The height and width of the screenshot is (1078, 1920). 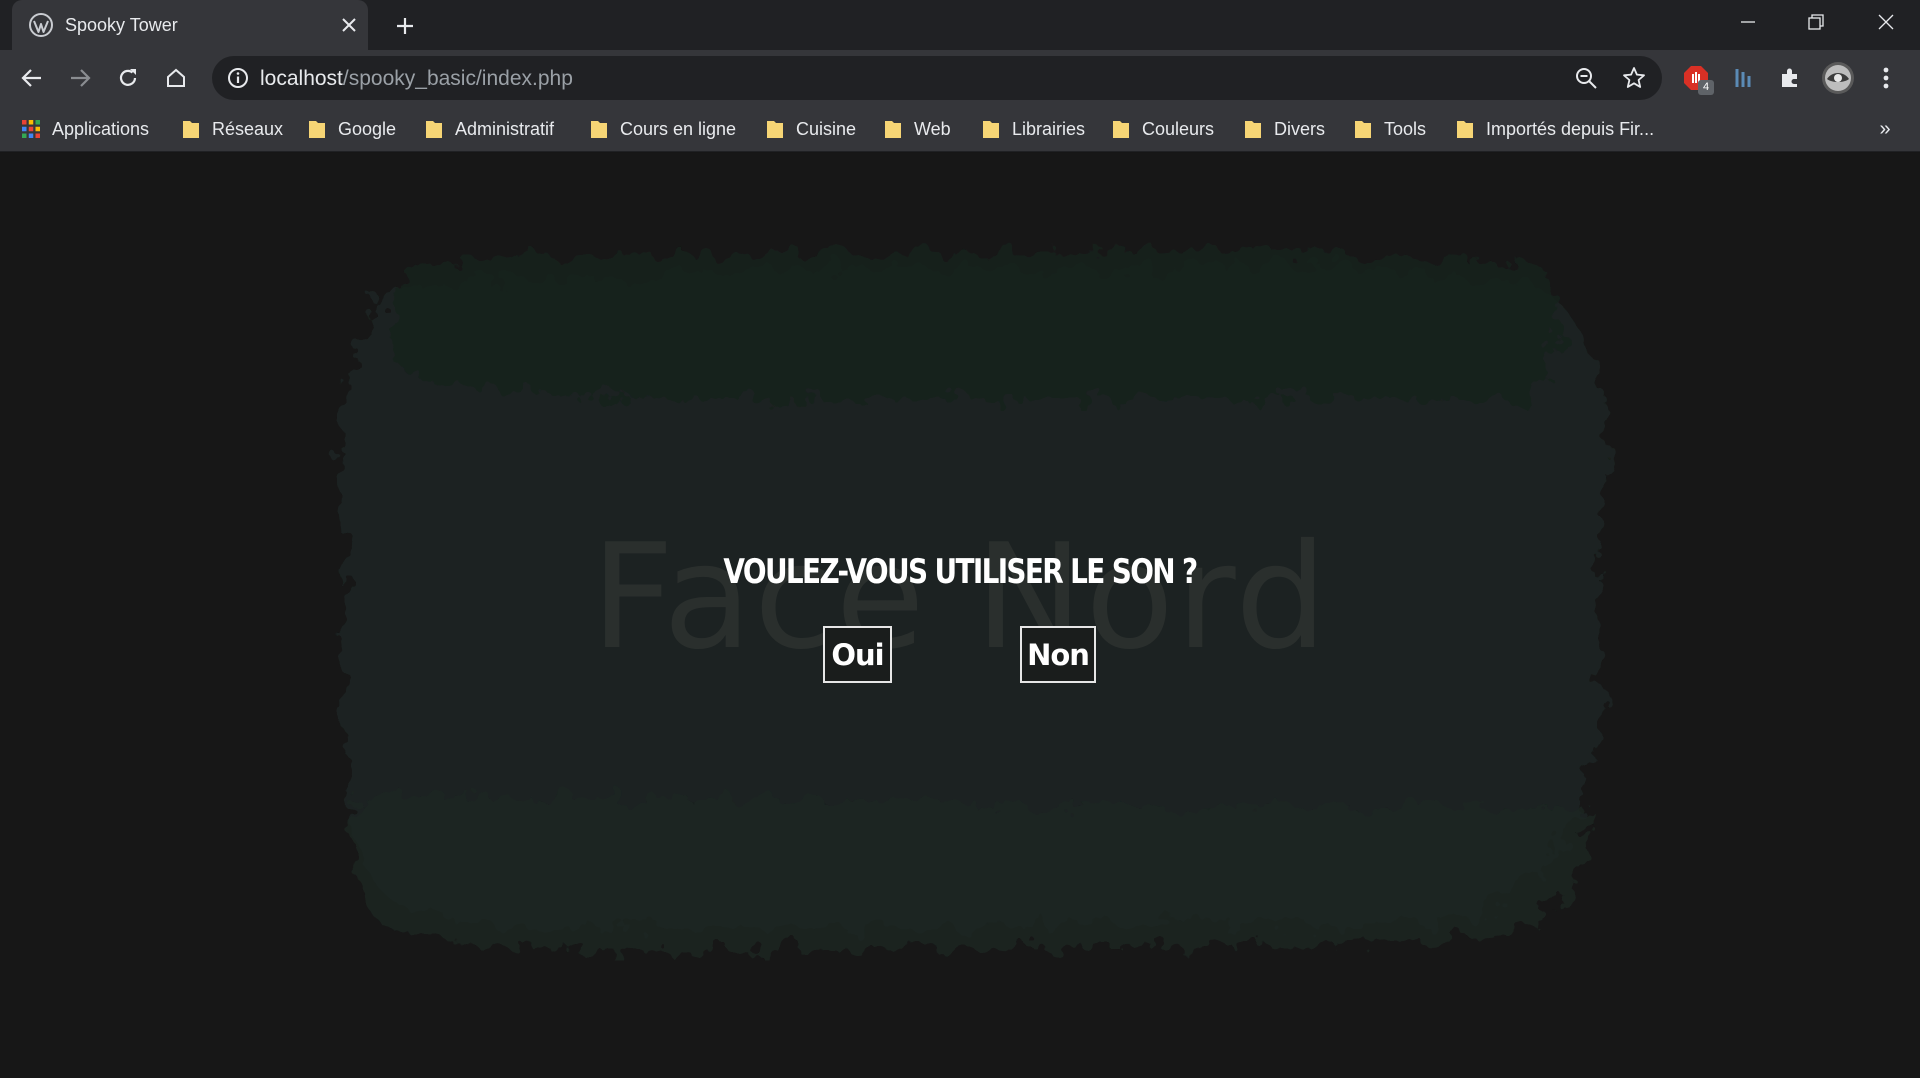 I want to click on bookmark-folder-administratif: Administratif, so click(x=489, y=129).